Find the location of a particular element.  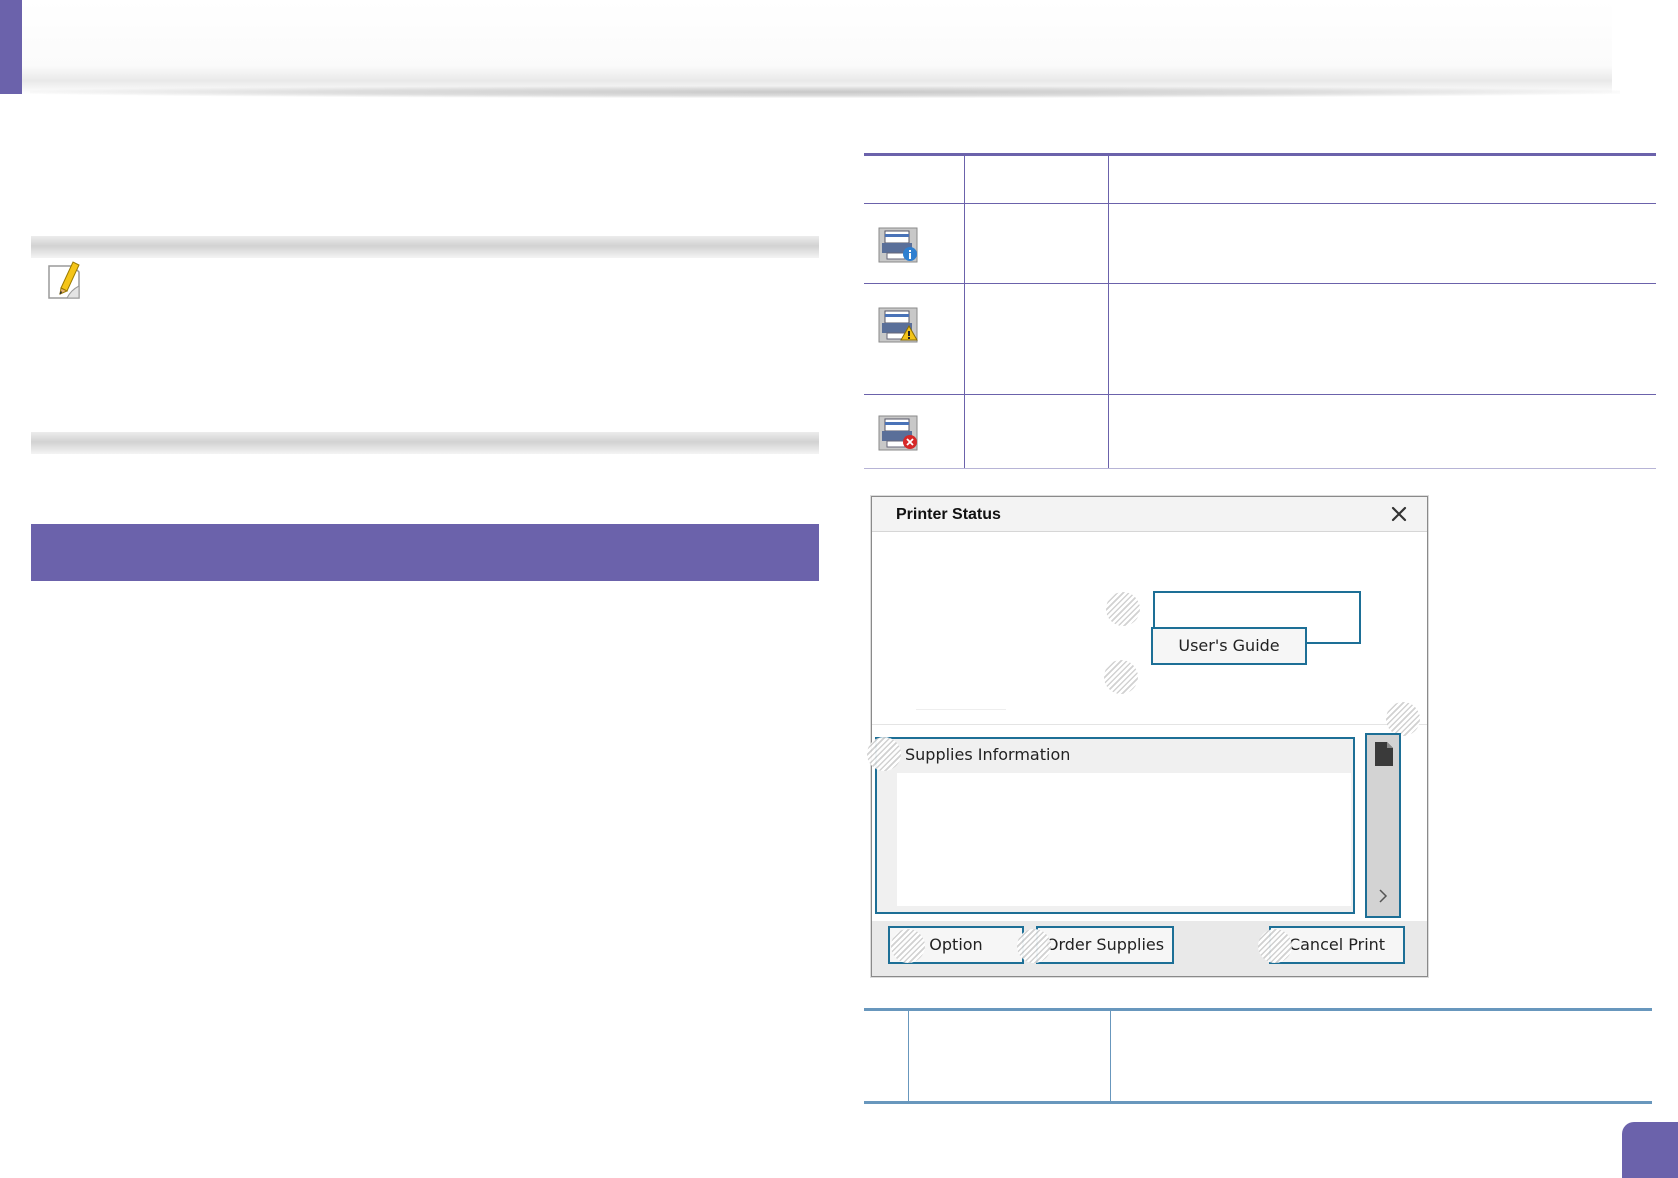

section-heading-bar is located at coordinates (425, 552).